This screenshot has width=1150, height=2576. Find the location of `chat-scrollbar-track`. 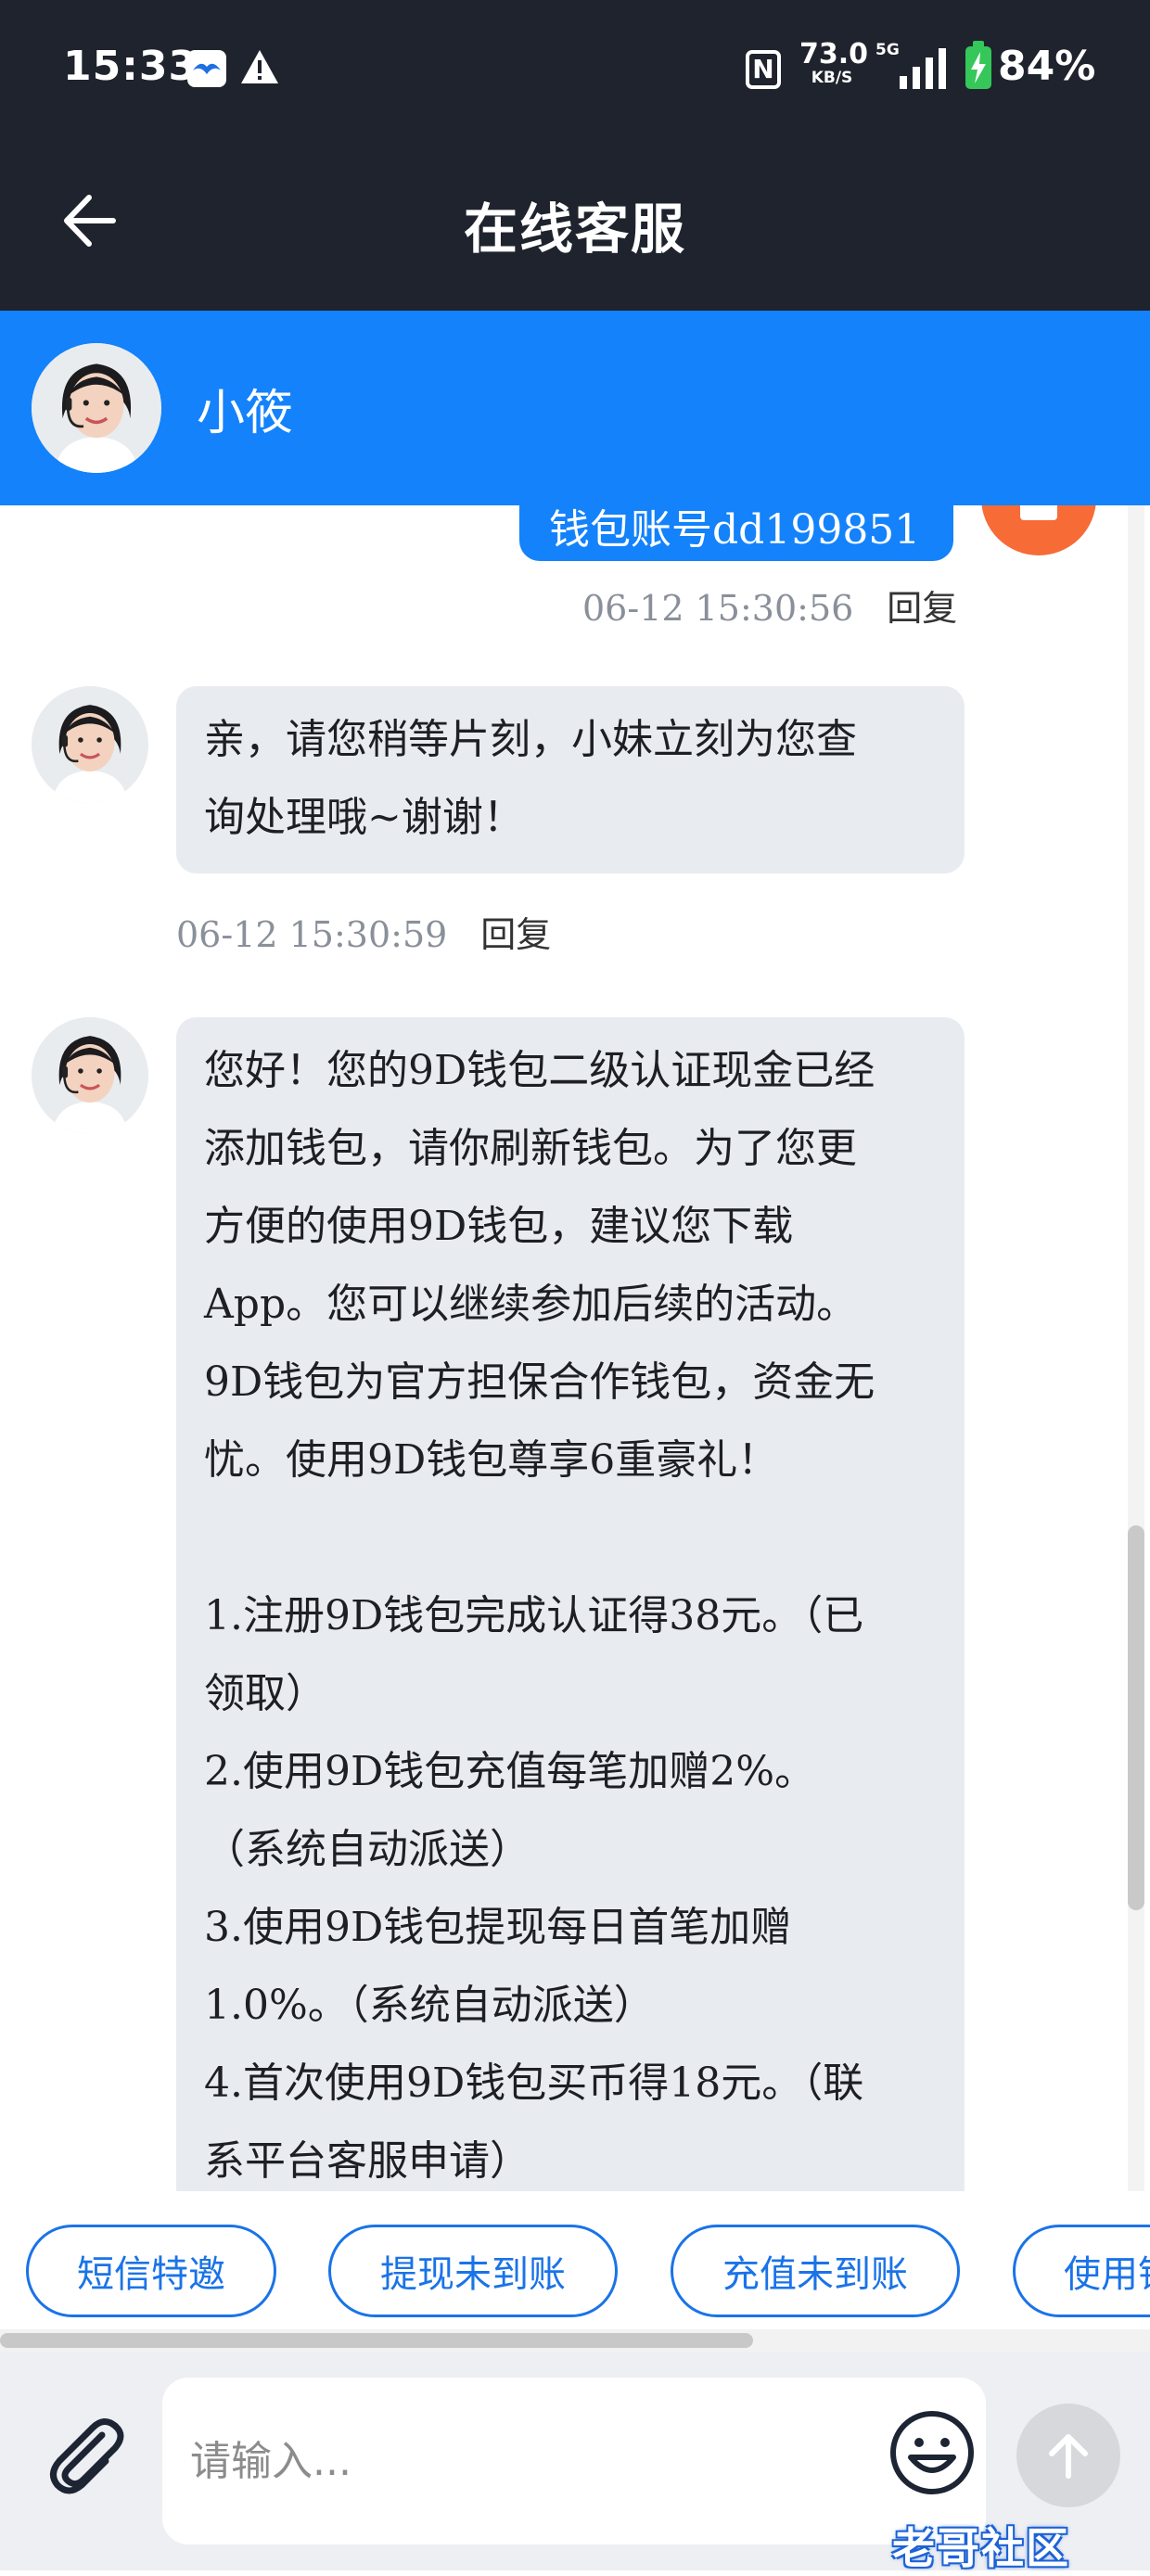

chat-scrollbar-track is located at coordinates (1136, 1348).